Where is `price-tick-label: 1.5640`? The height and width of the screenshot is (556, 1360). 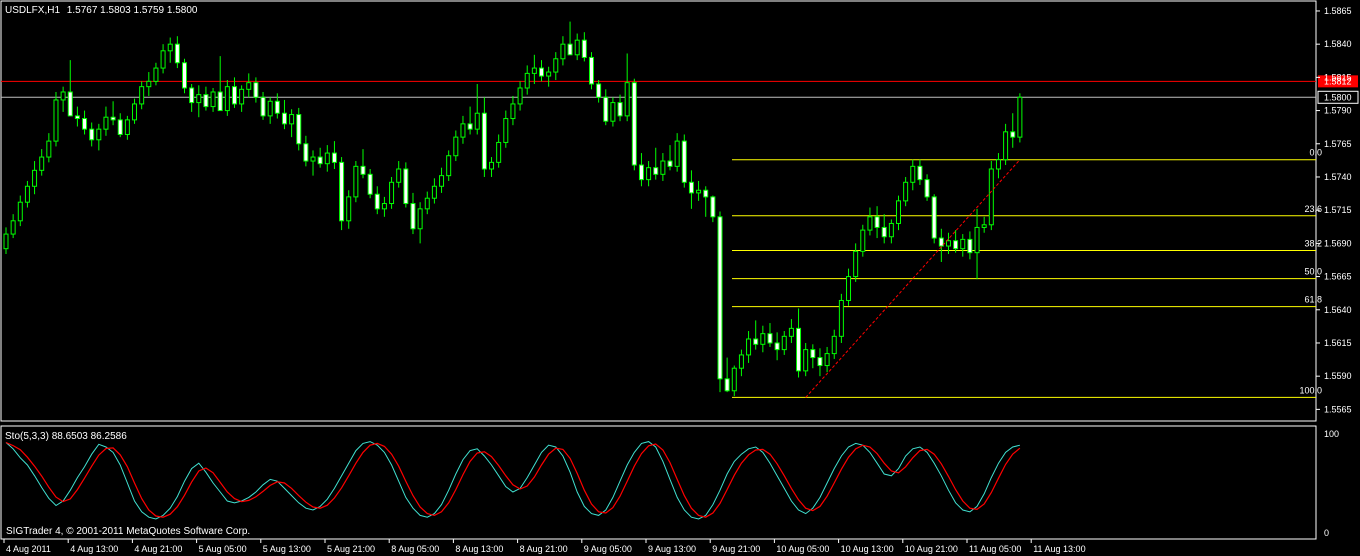 price-tick-label: 1.5640 is located at coordinates (1338, 310).